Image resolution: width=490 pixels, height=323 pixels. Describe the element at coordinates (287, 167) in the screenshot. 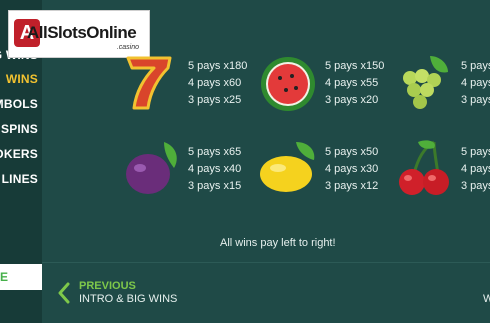

I see `lemon-icon` at that location.